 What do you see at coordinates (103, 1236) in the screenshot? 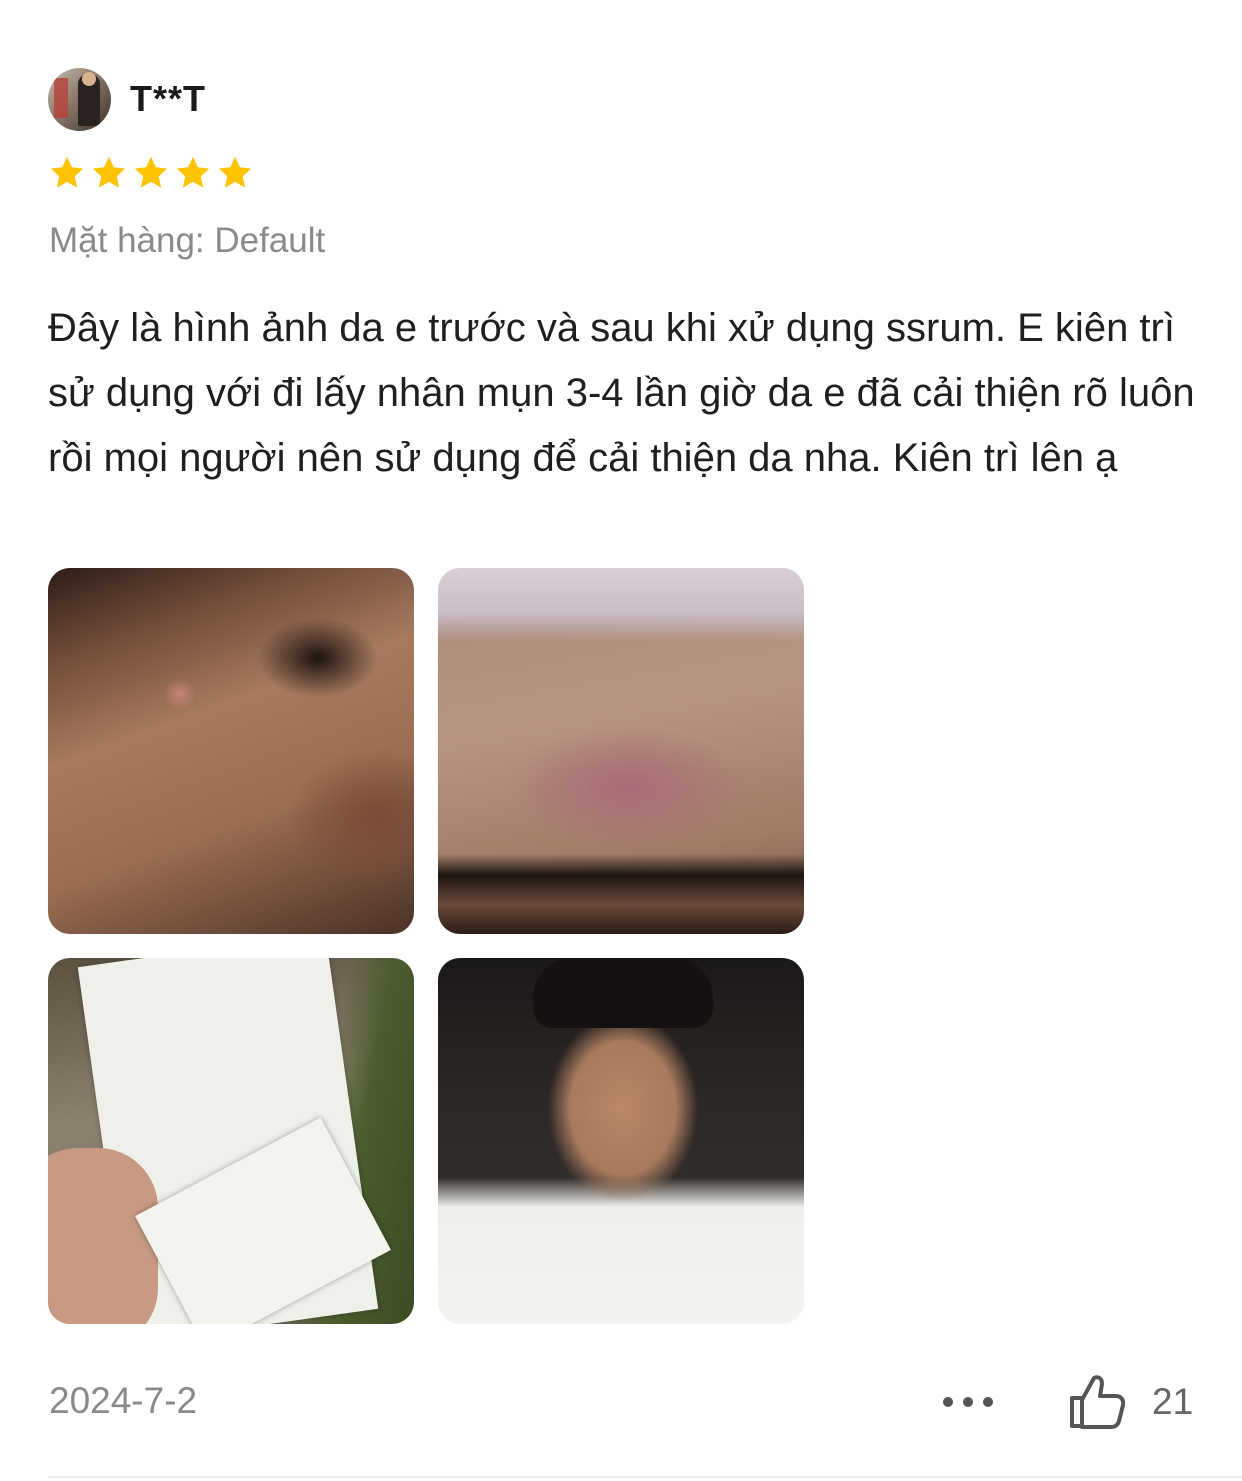
I see `photo-hand` at bounding box center [103, 1236].